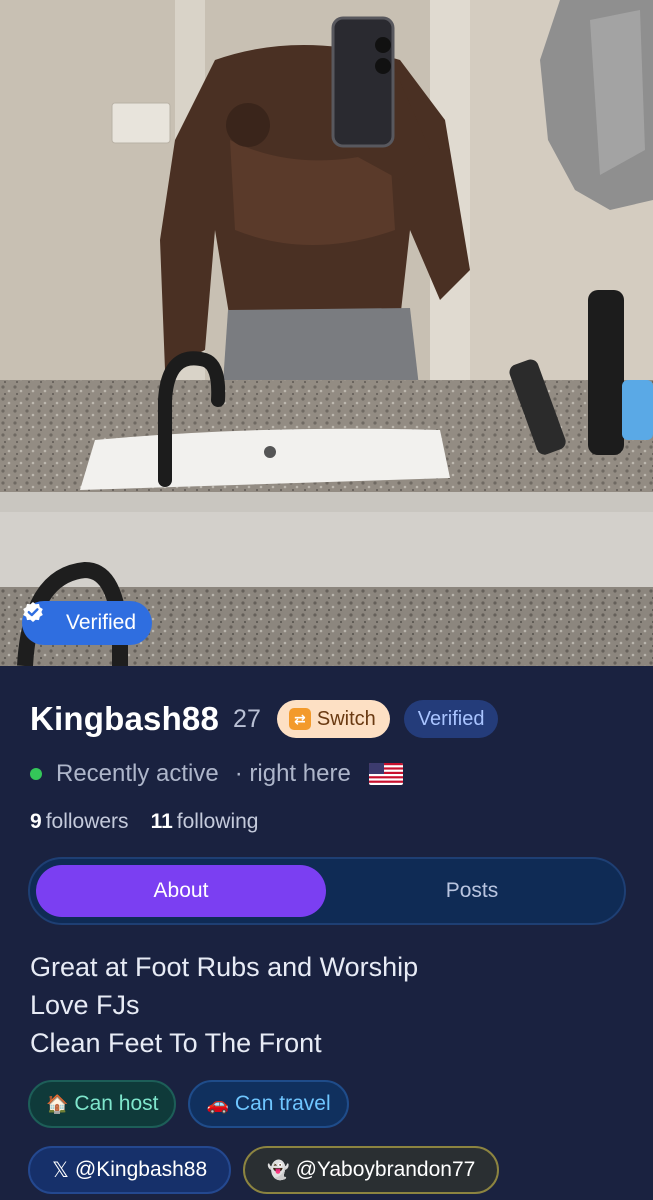 Image resolution: width=653 pixels, height=1200 pixels. Describe the element at coordinates (472, 891) in the screenshot. I see `tab-posts: Posts` at that location.